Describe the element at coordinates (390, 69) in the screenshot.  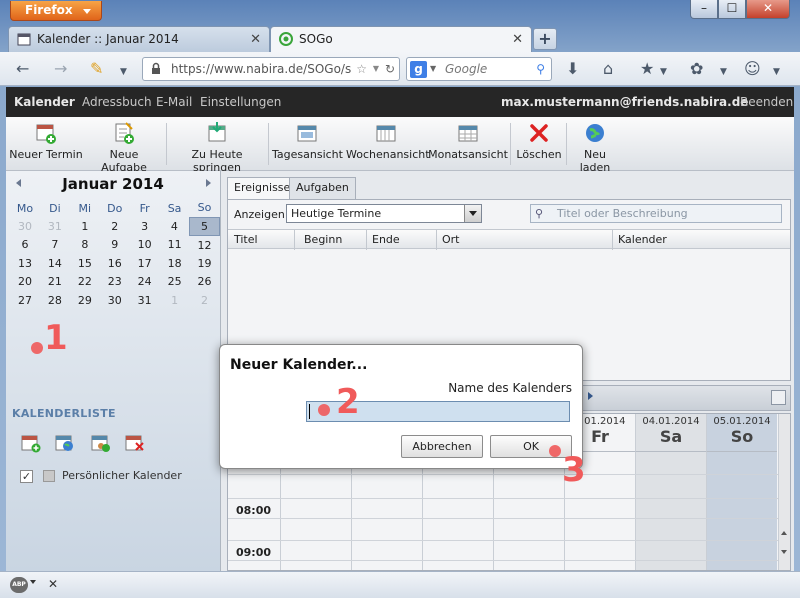
I see `reload-icon: ↻` at that location.